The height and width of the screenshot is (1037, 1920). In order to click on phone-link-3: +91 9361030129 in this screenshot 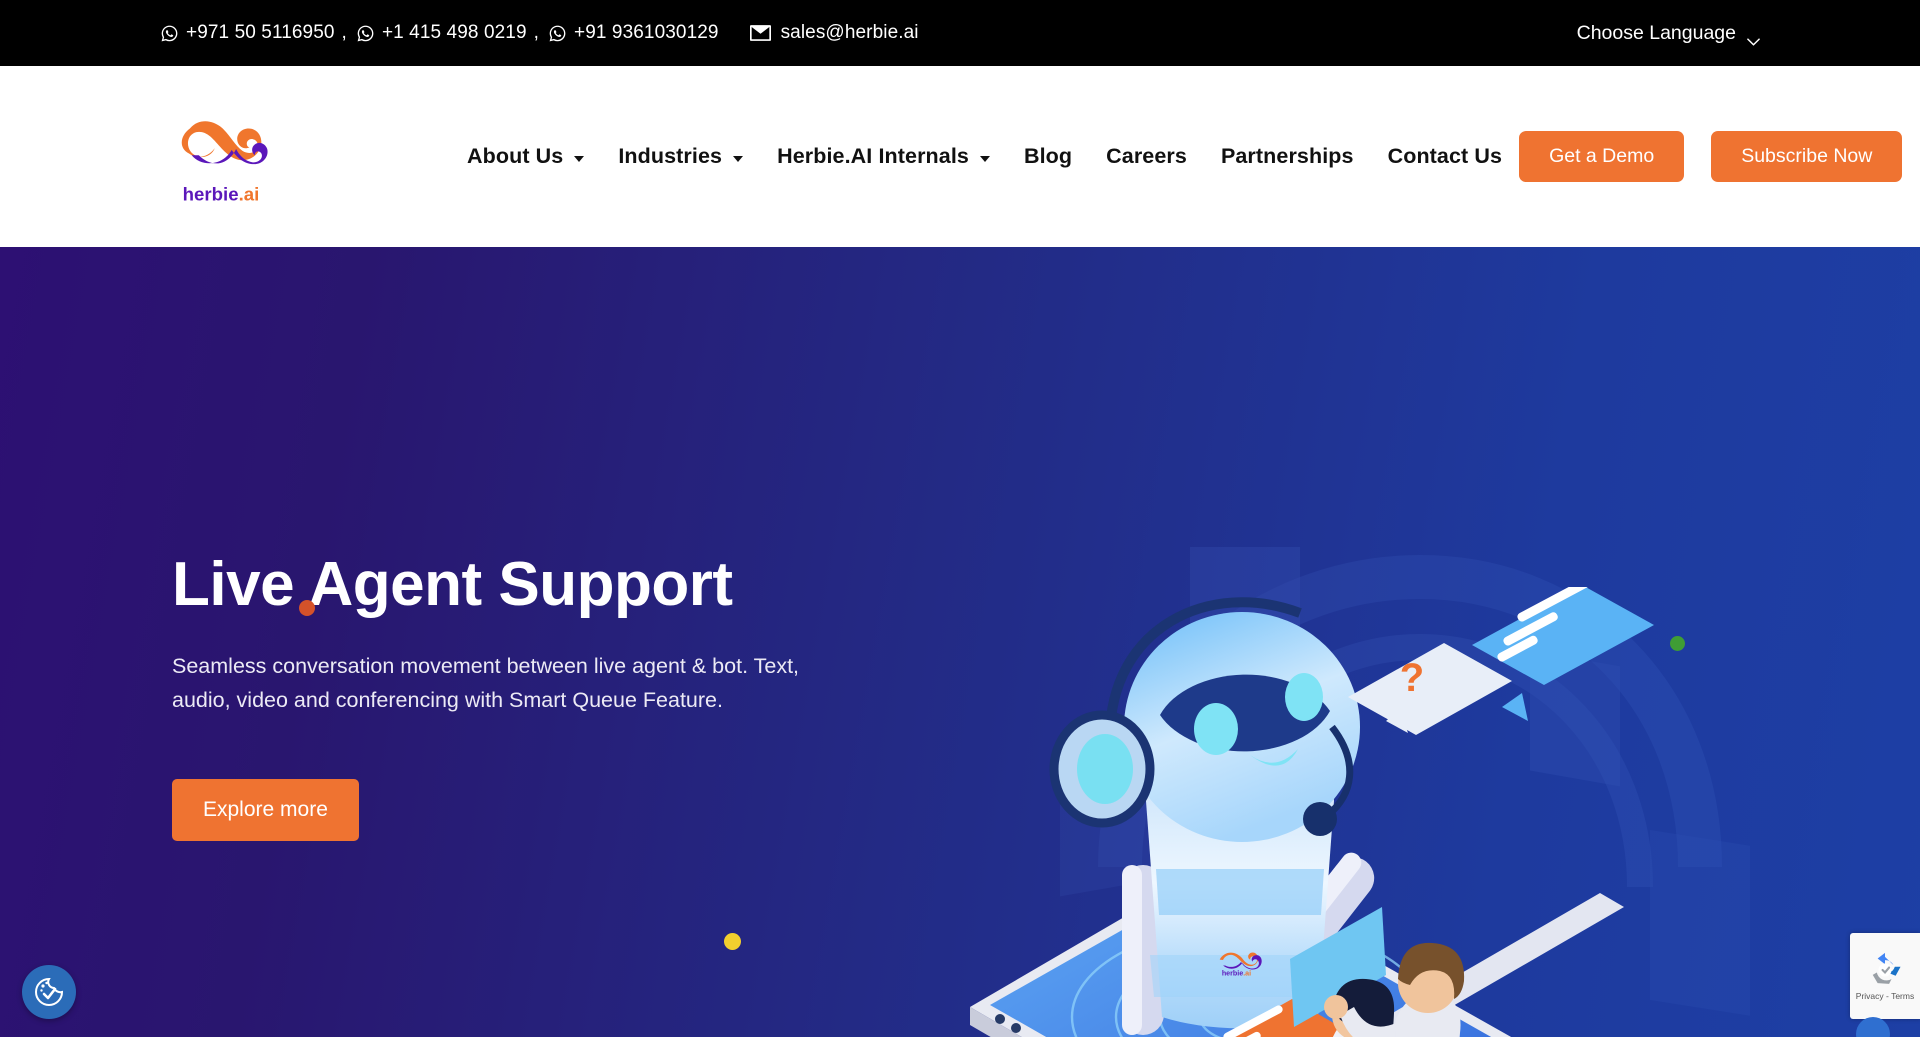, I will do `click(633, 33)`.